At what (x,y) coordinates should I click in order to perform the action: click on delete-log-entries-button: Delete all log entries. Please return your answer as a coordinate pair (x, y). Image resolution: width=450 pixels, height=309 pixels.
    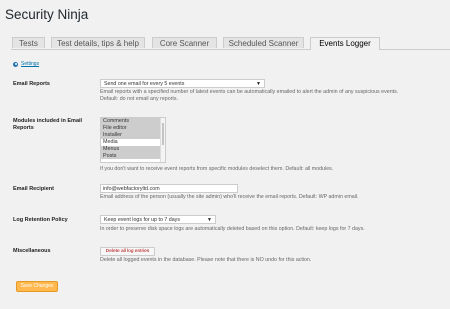
    Looking at the image, I should click on (127, 251).